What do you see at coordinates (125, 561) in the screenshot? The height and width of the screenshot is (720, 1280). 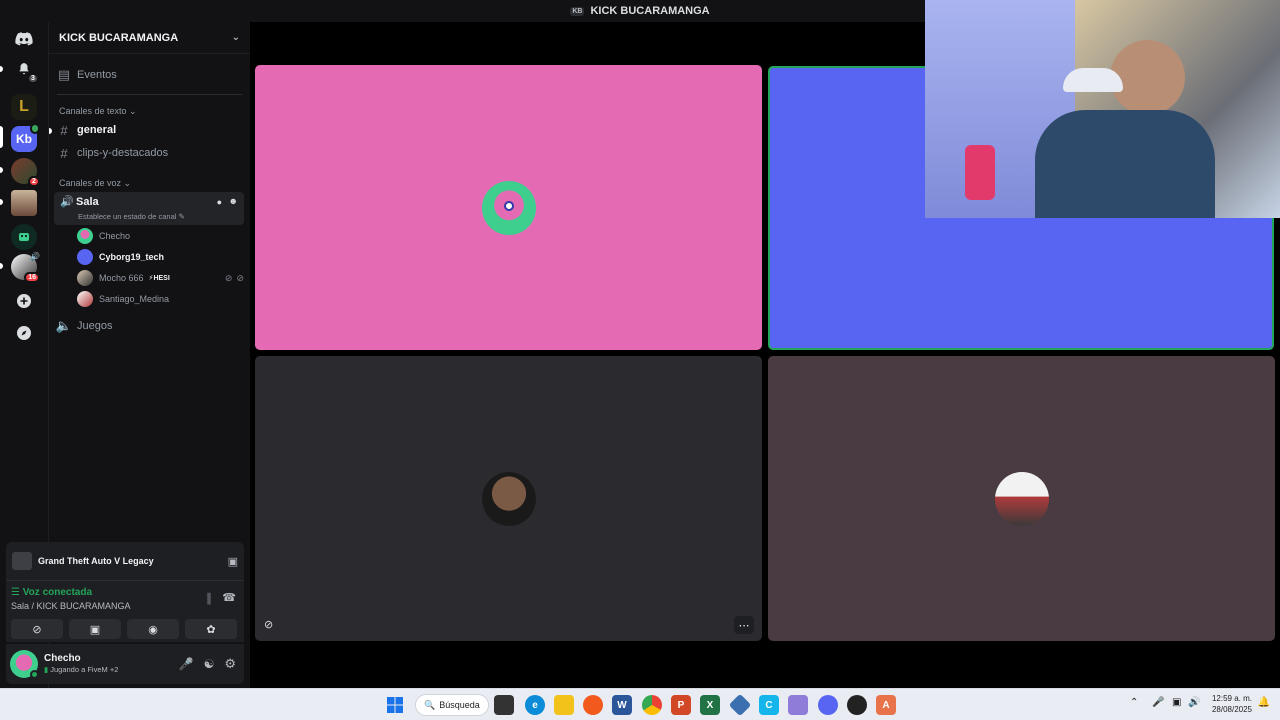 I see `game-activity-panel: Grand Theft Auto V Legacy ▣` at bounding box center [125, 561].